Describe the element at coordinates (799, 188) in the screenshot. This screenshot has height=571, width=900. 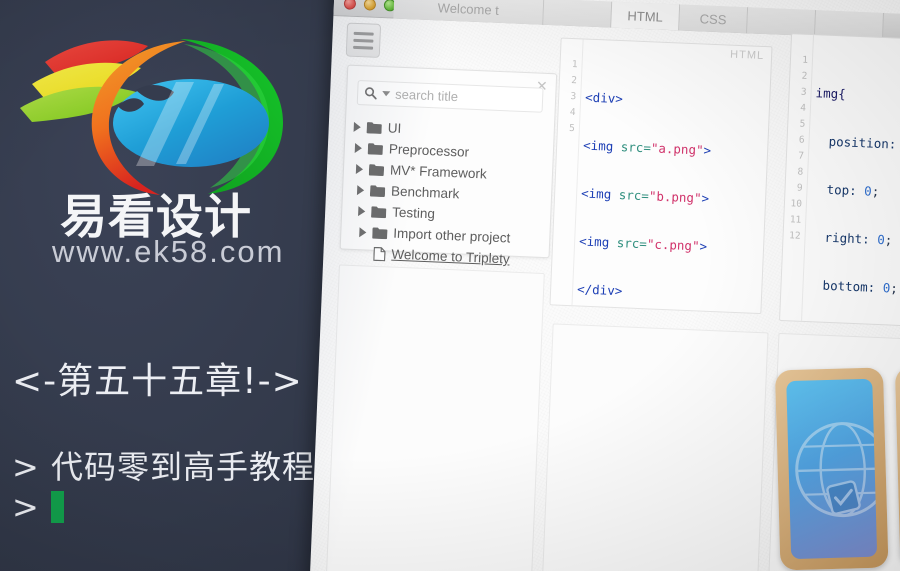
I see `line-number: 9` at that location.